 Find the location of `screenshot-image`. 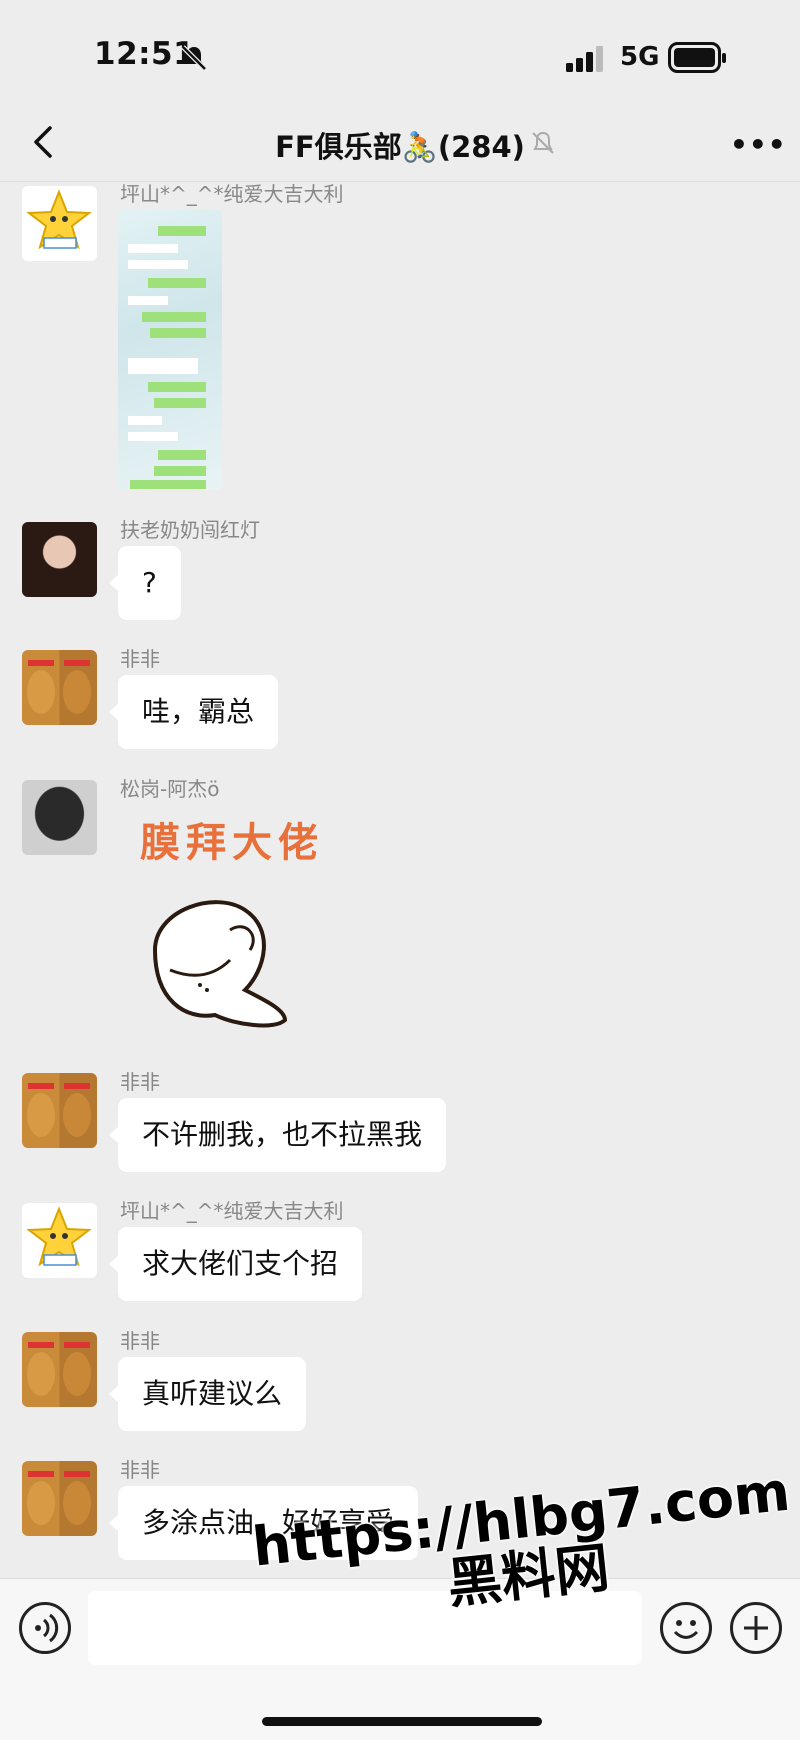

screenshot-image is located at coordinates (170, 350).